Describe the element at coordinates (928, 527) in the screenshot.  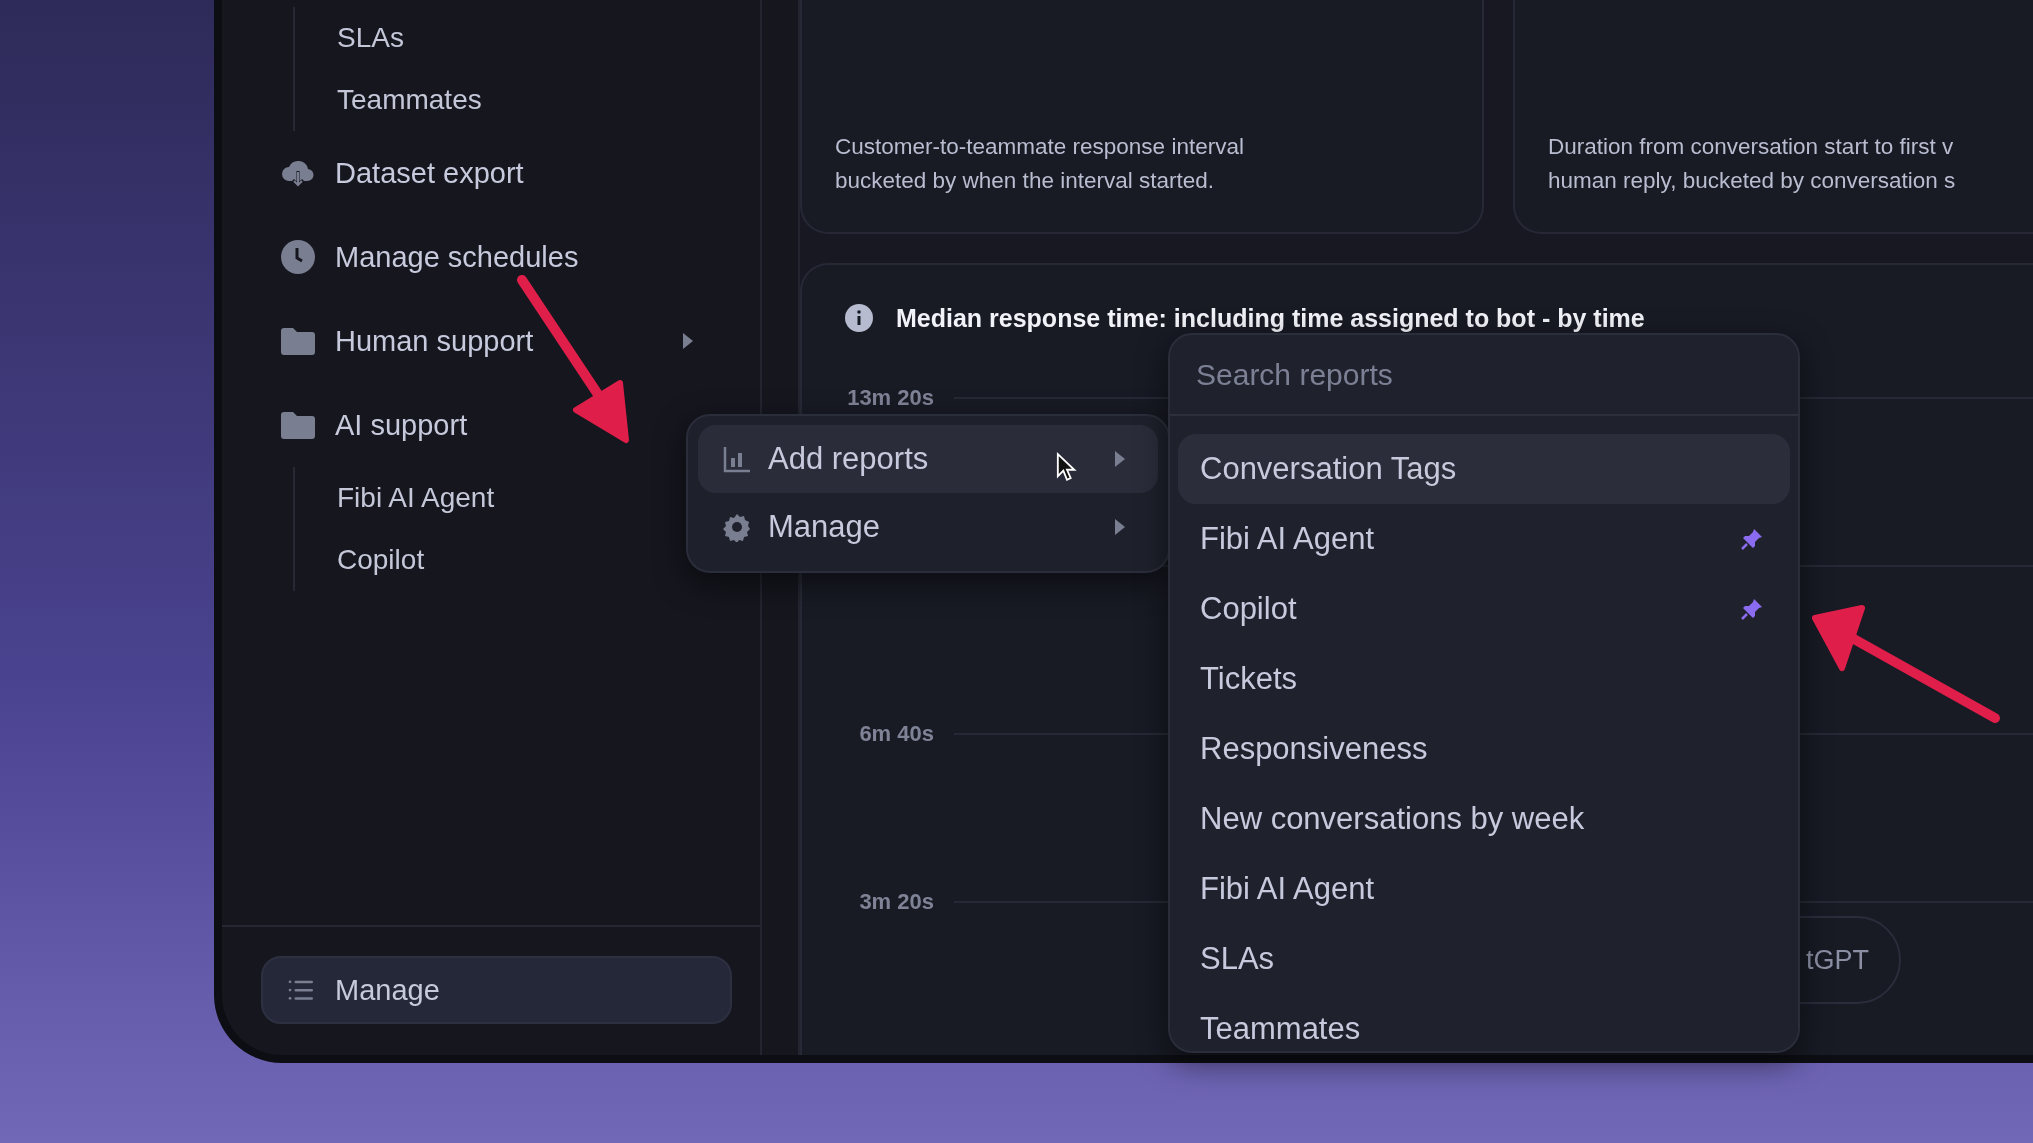
I see `menu-item: Manage` at that location.